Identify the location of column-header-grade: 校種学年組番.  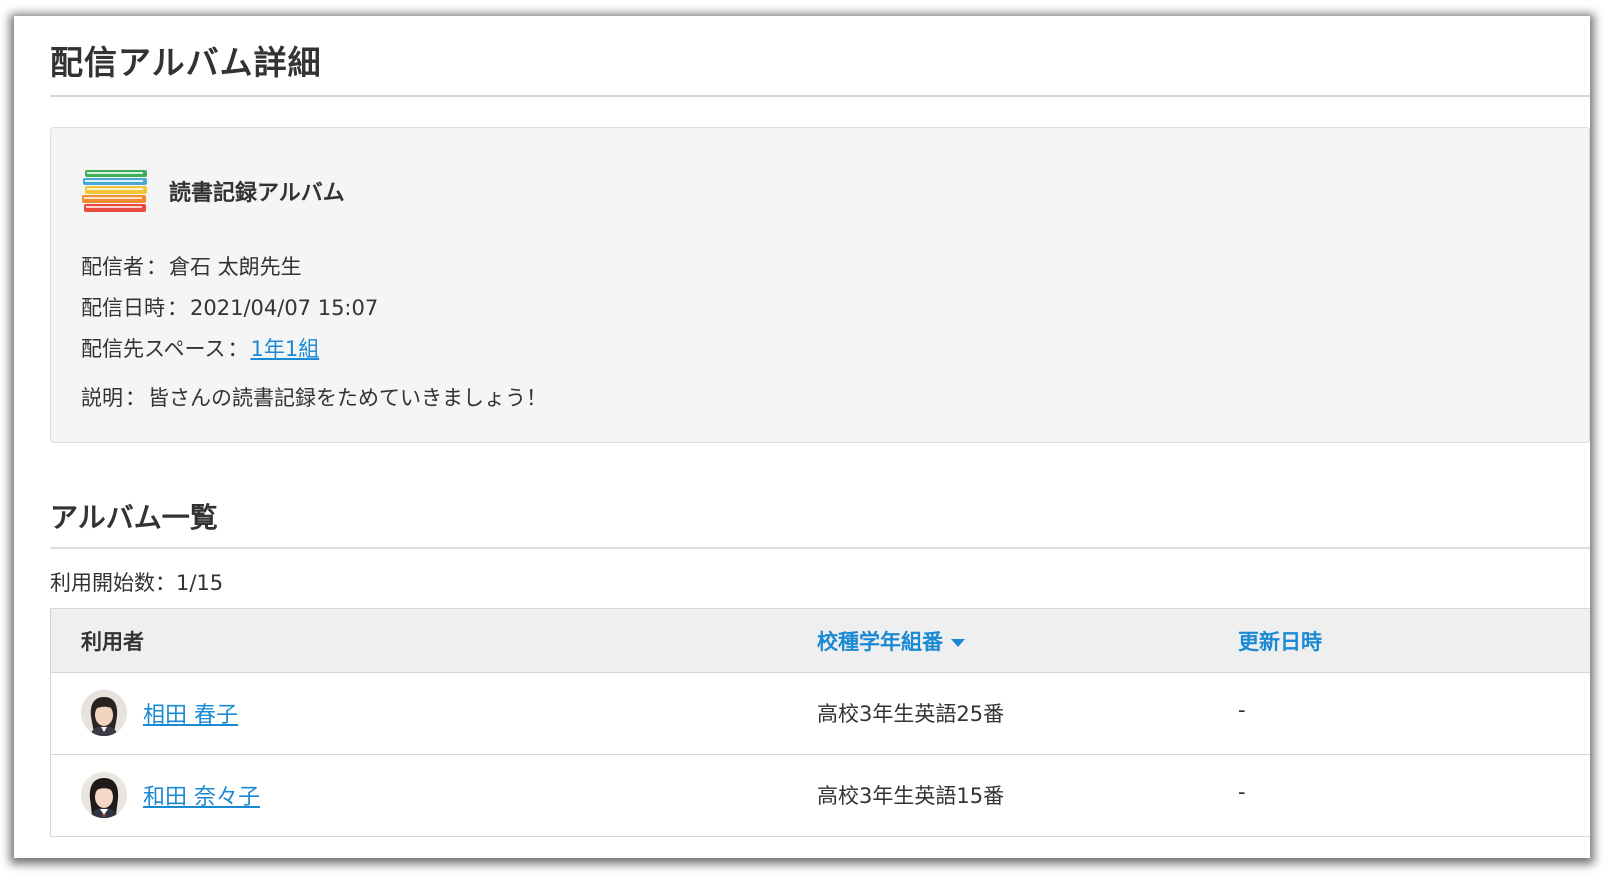
(891, 641).